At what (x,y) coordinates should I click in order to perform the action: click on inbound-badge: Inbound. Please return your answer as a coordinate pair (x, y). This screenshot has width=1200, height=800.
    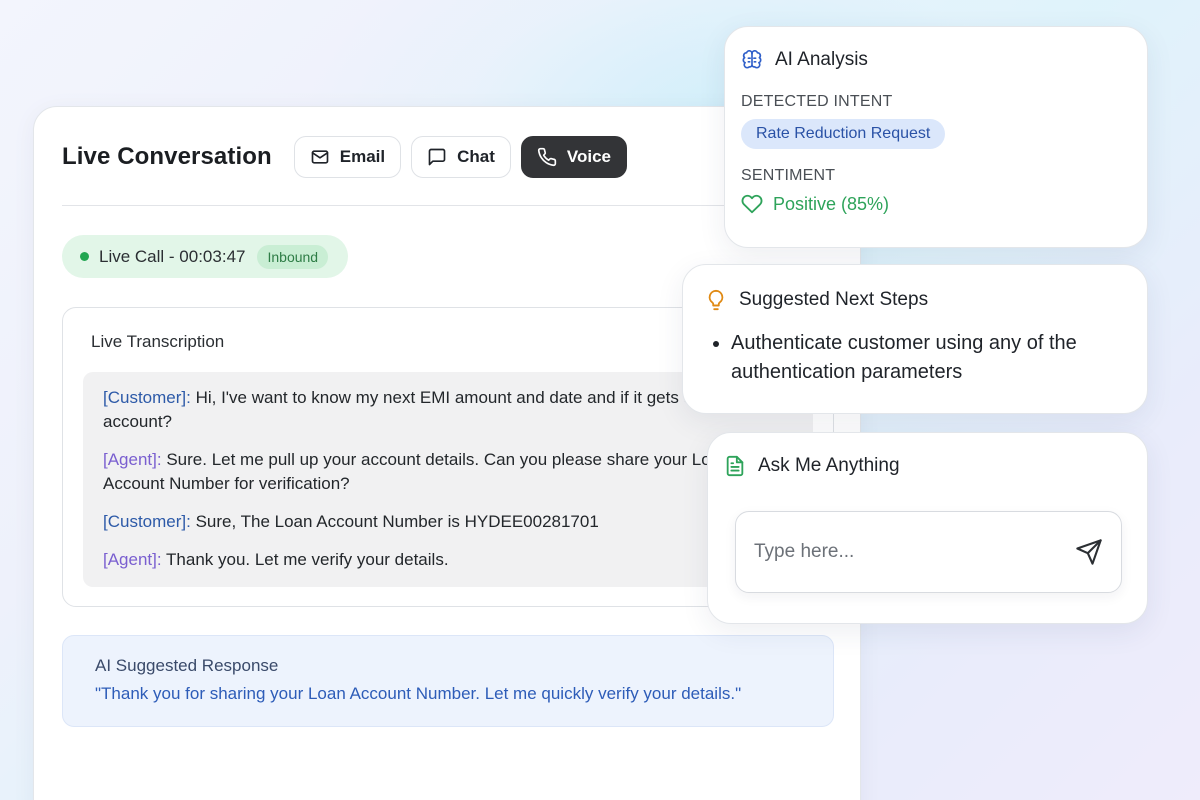
    Looking at the image, I should click on (293, 256).